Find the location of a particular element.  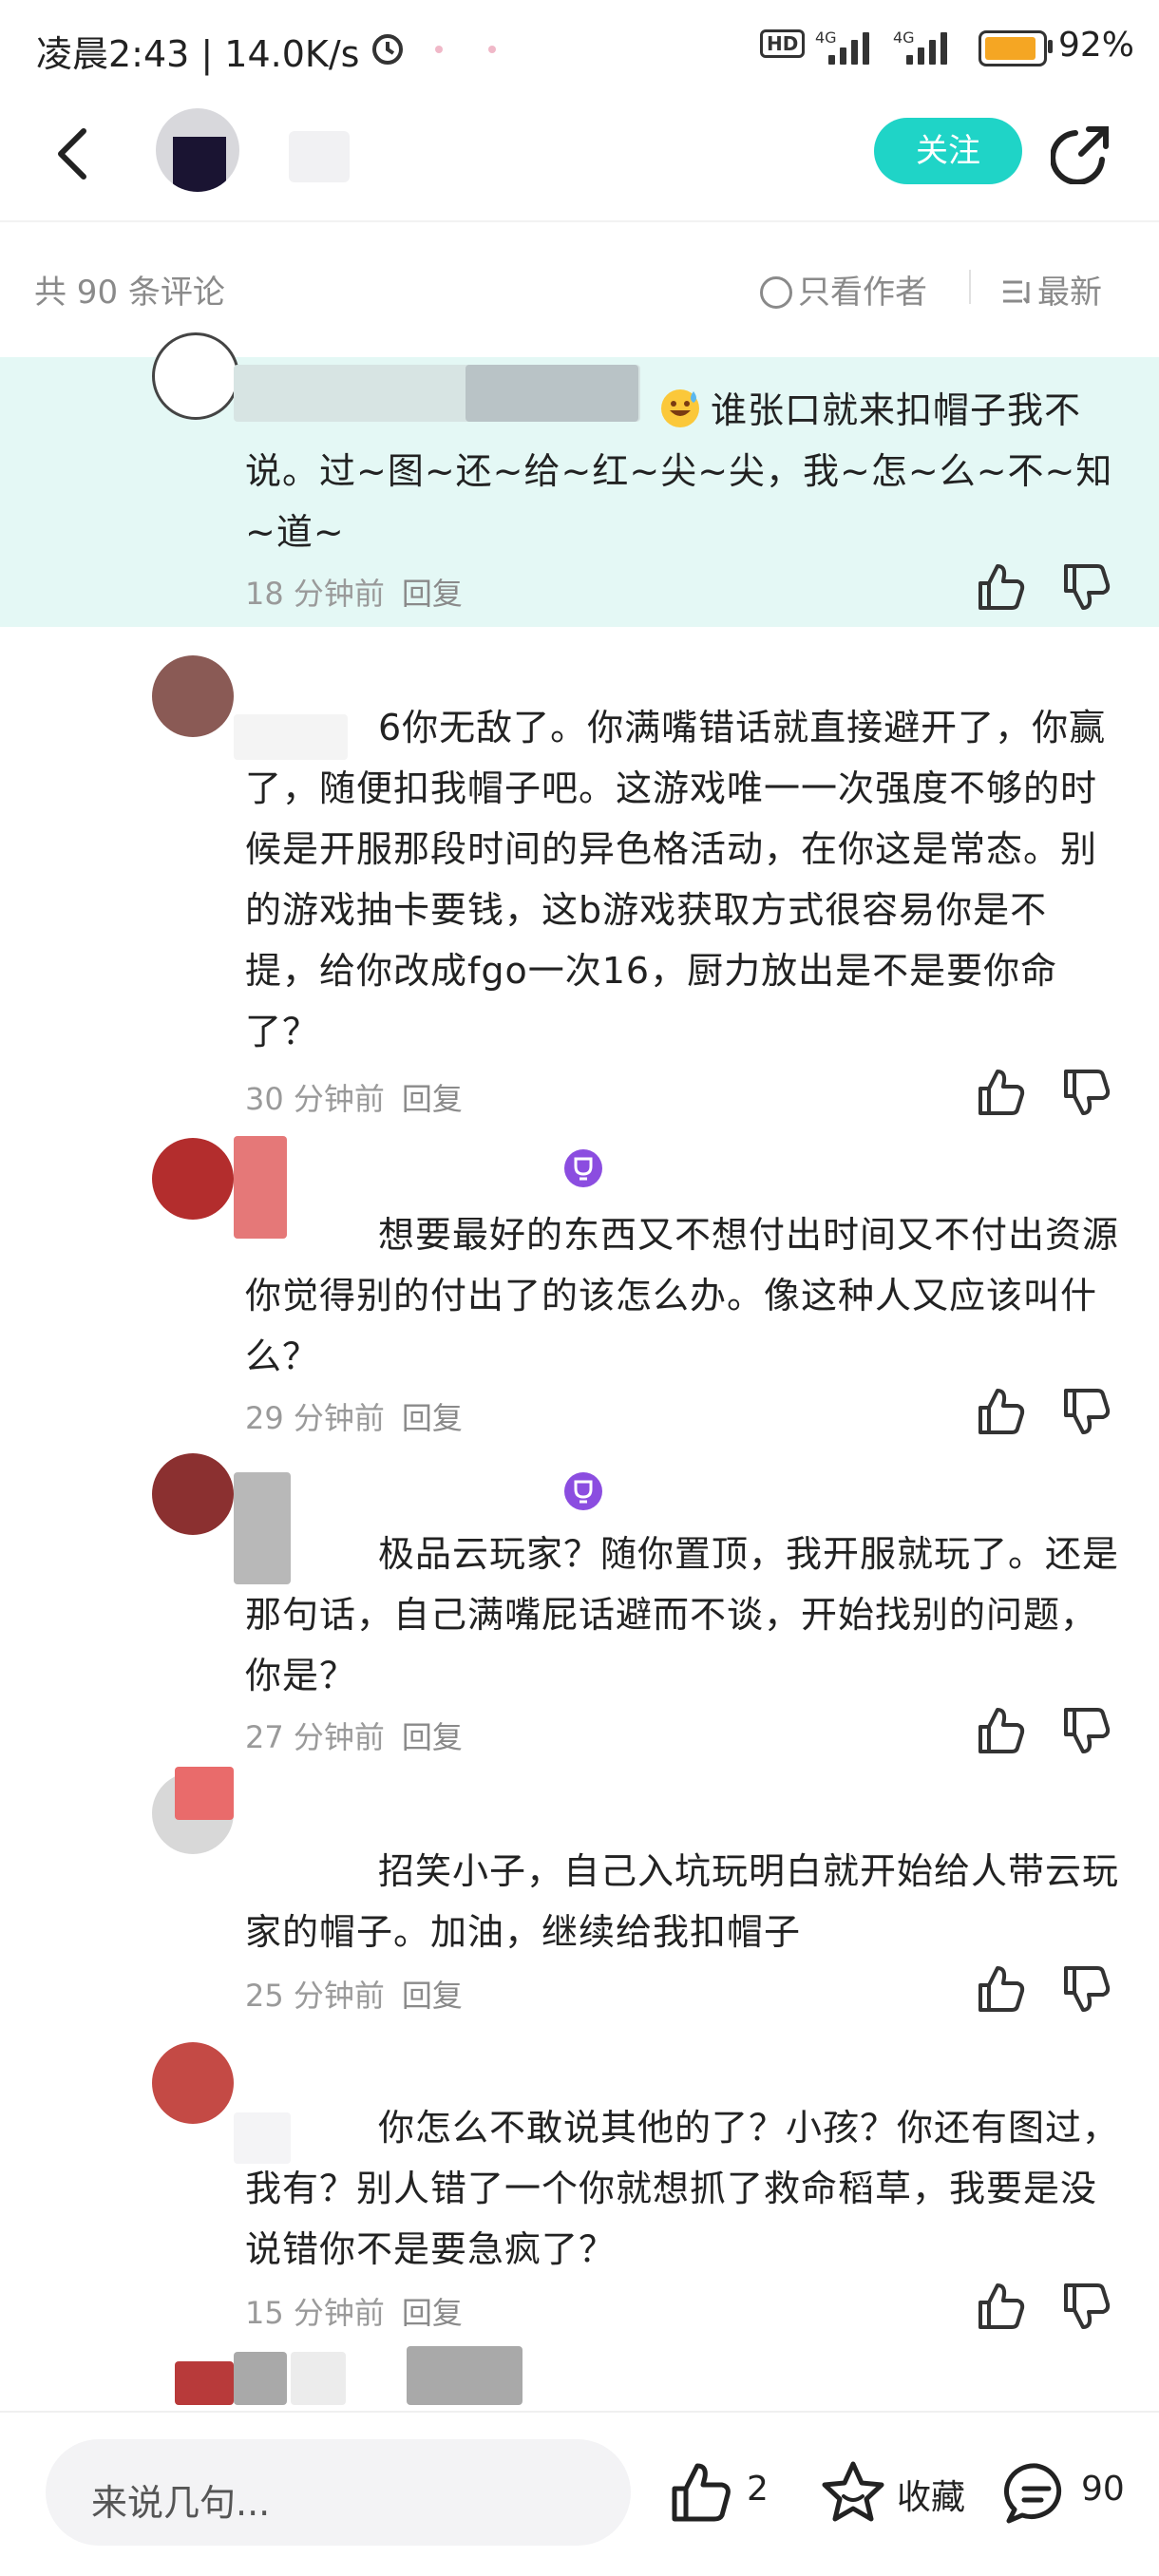

battery-icon is located at coordinates (1012, 48).